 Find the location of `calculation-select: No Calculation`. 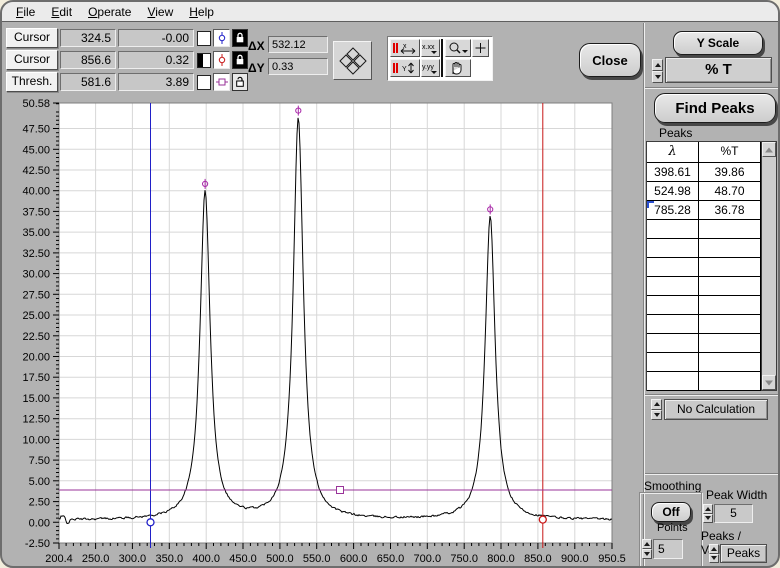

calculation-select: No Calculation is located at coordinates (716, 409).